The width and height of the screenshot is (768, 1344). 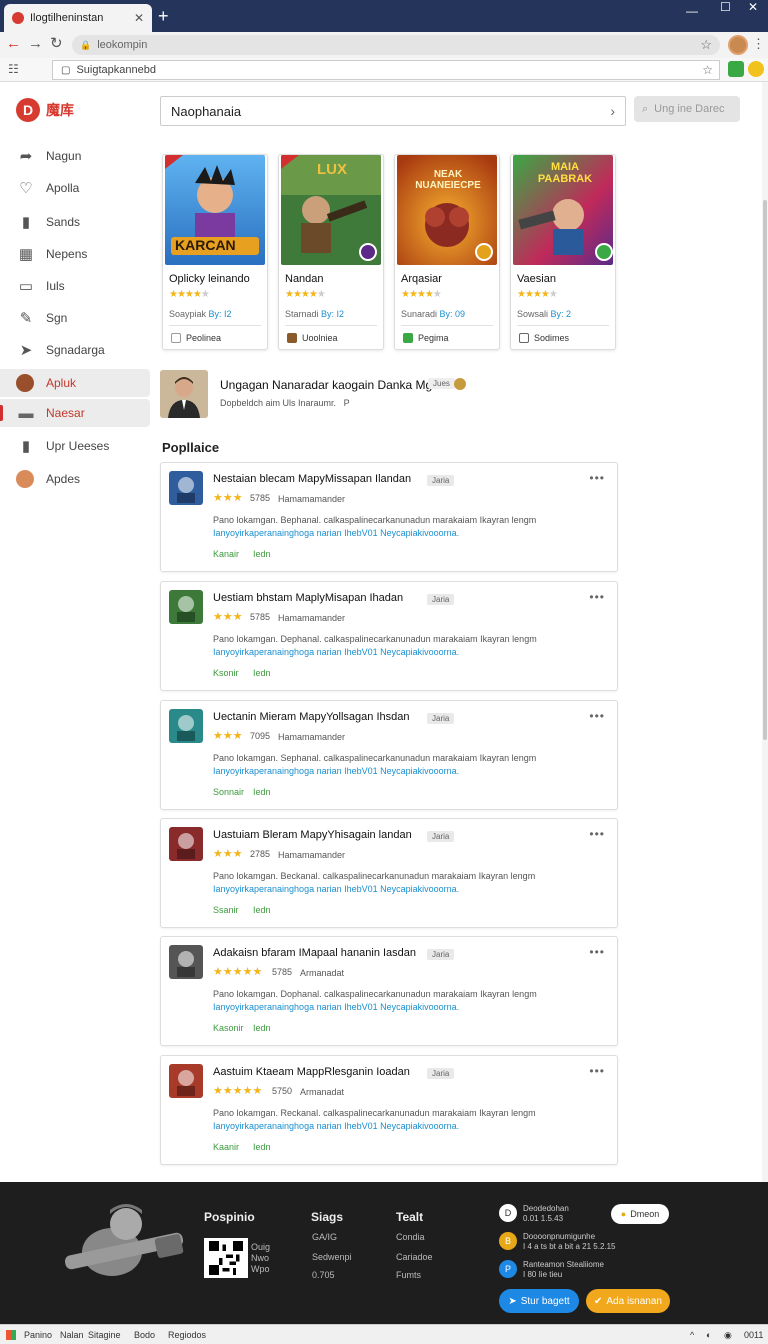 What do you see at coordinates (75, 413) in the screenshot?
I see `sidebar-item-naesar: ▬ Naesar` at bounding box center [75, 413].